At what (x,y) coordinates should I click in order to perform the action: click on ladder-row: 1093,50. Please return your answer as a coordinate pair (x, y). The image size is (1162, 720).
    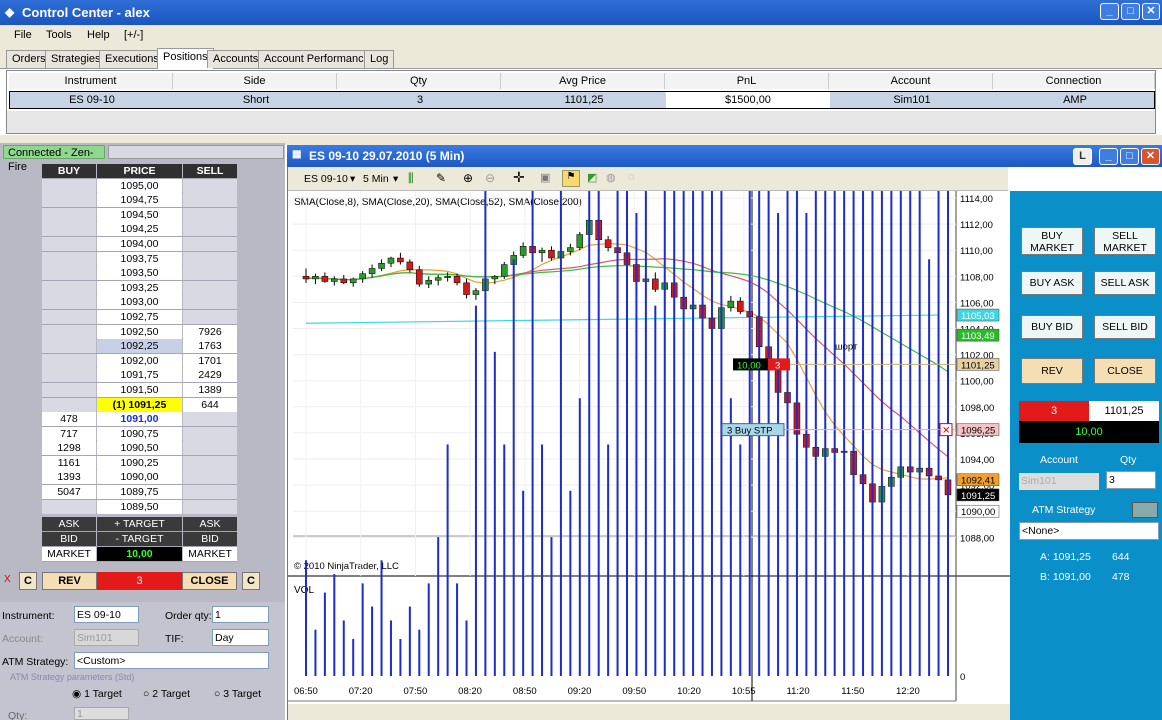
    Looking at the image, I should click on (139, 273).